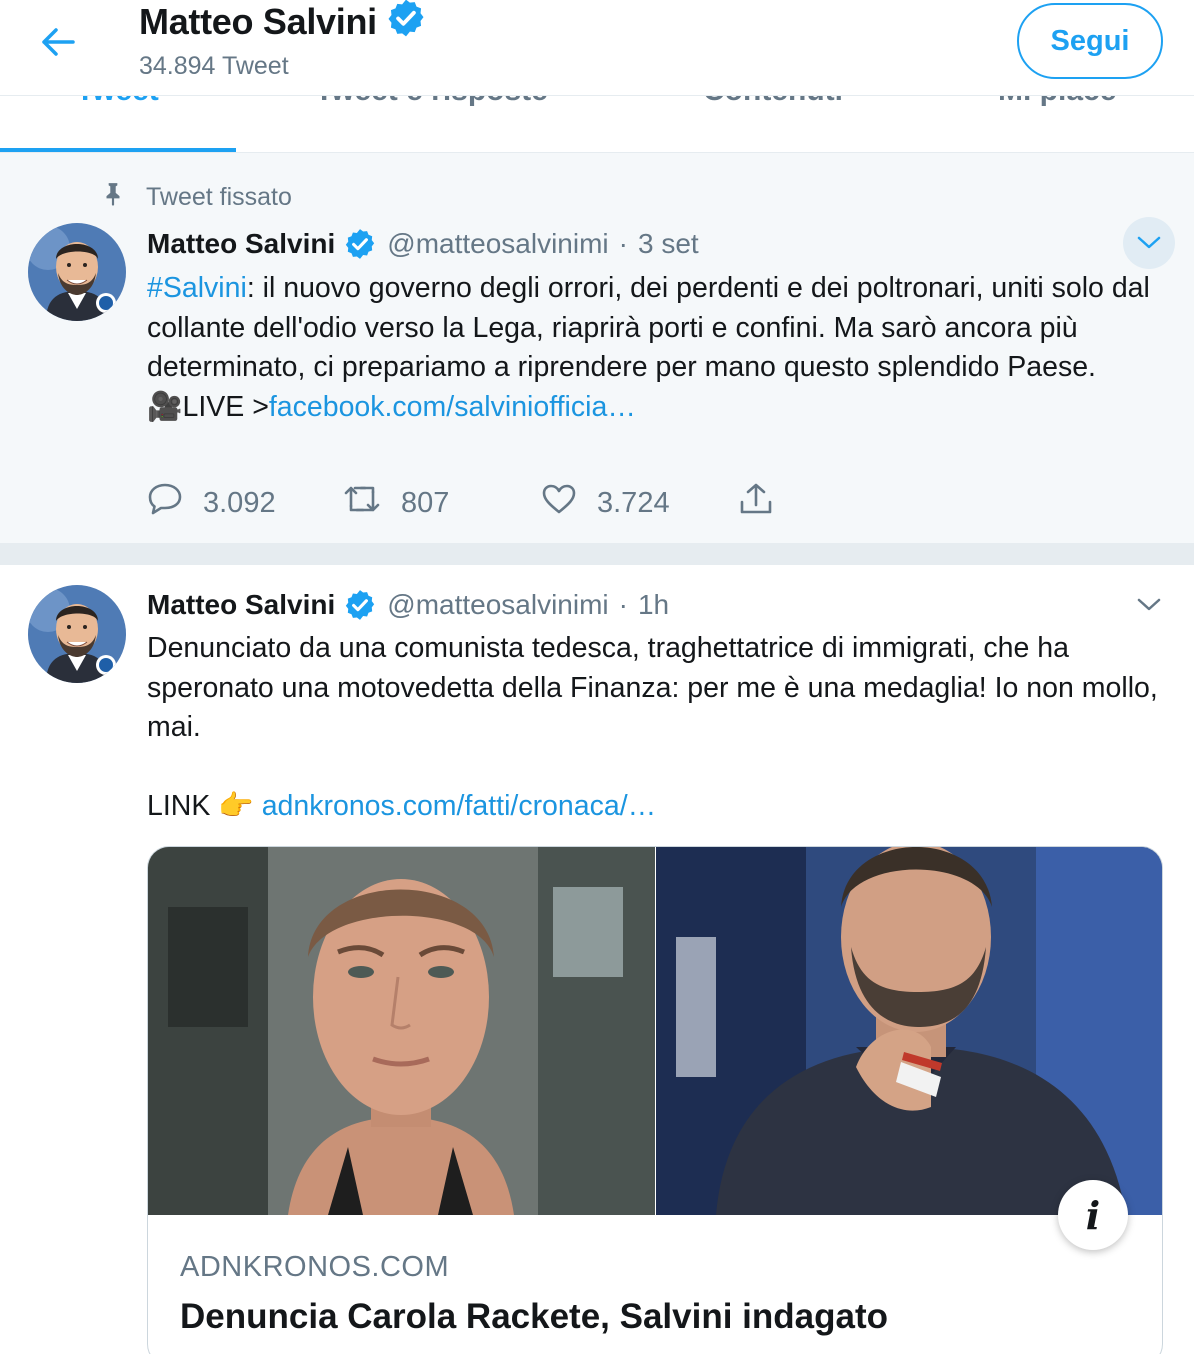 This screenshot has height=1354, width=1194. Describe the element at coordinates (431, 105) in the screenshot. I see `tab-tweet-e-risposte: Tweet e risposte` at that location.